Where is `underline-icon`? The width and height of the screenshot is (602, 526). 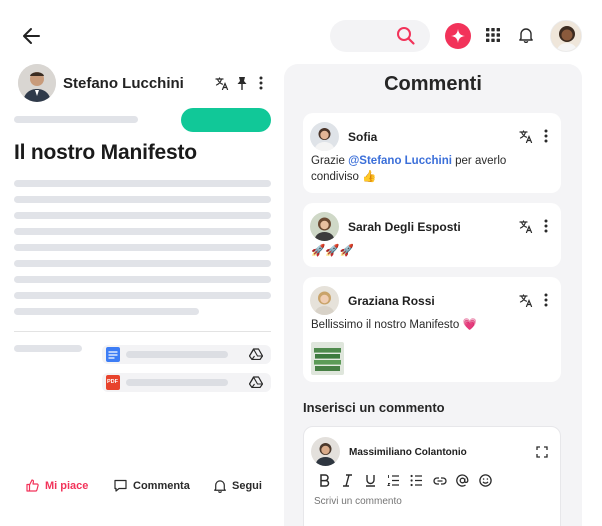 underline-icon is located at coordinates (370, 481).